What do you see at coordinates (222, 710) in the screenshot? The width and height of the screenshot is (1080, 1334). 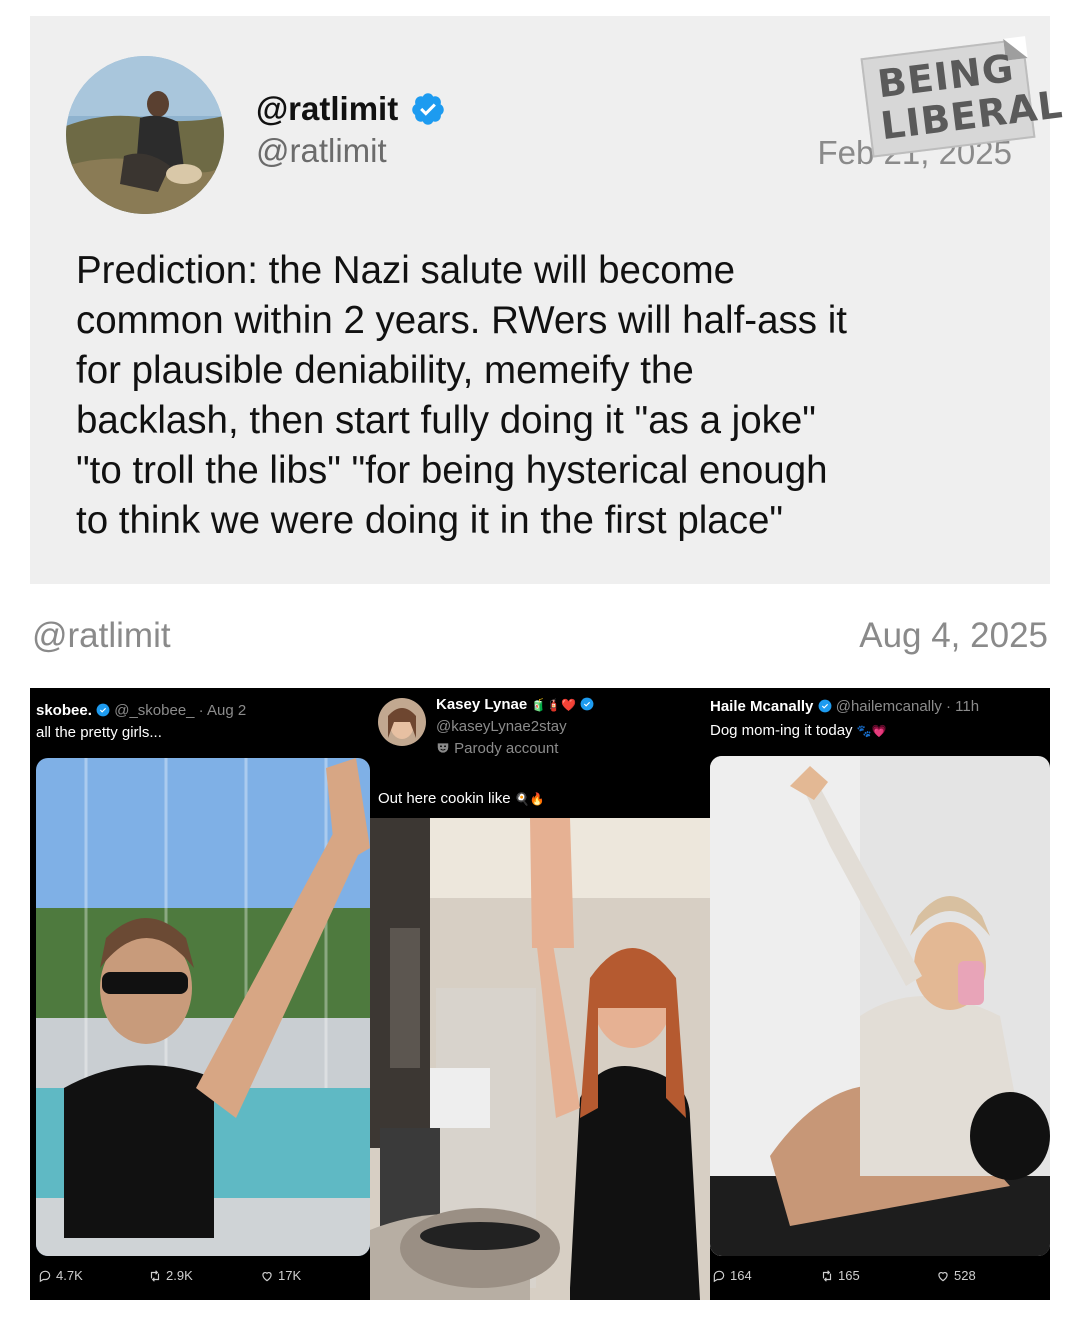 I see `panel-time: · Aug 2` at bounding box center [222, 710].